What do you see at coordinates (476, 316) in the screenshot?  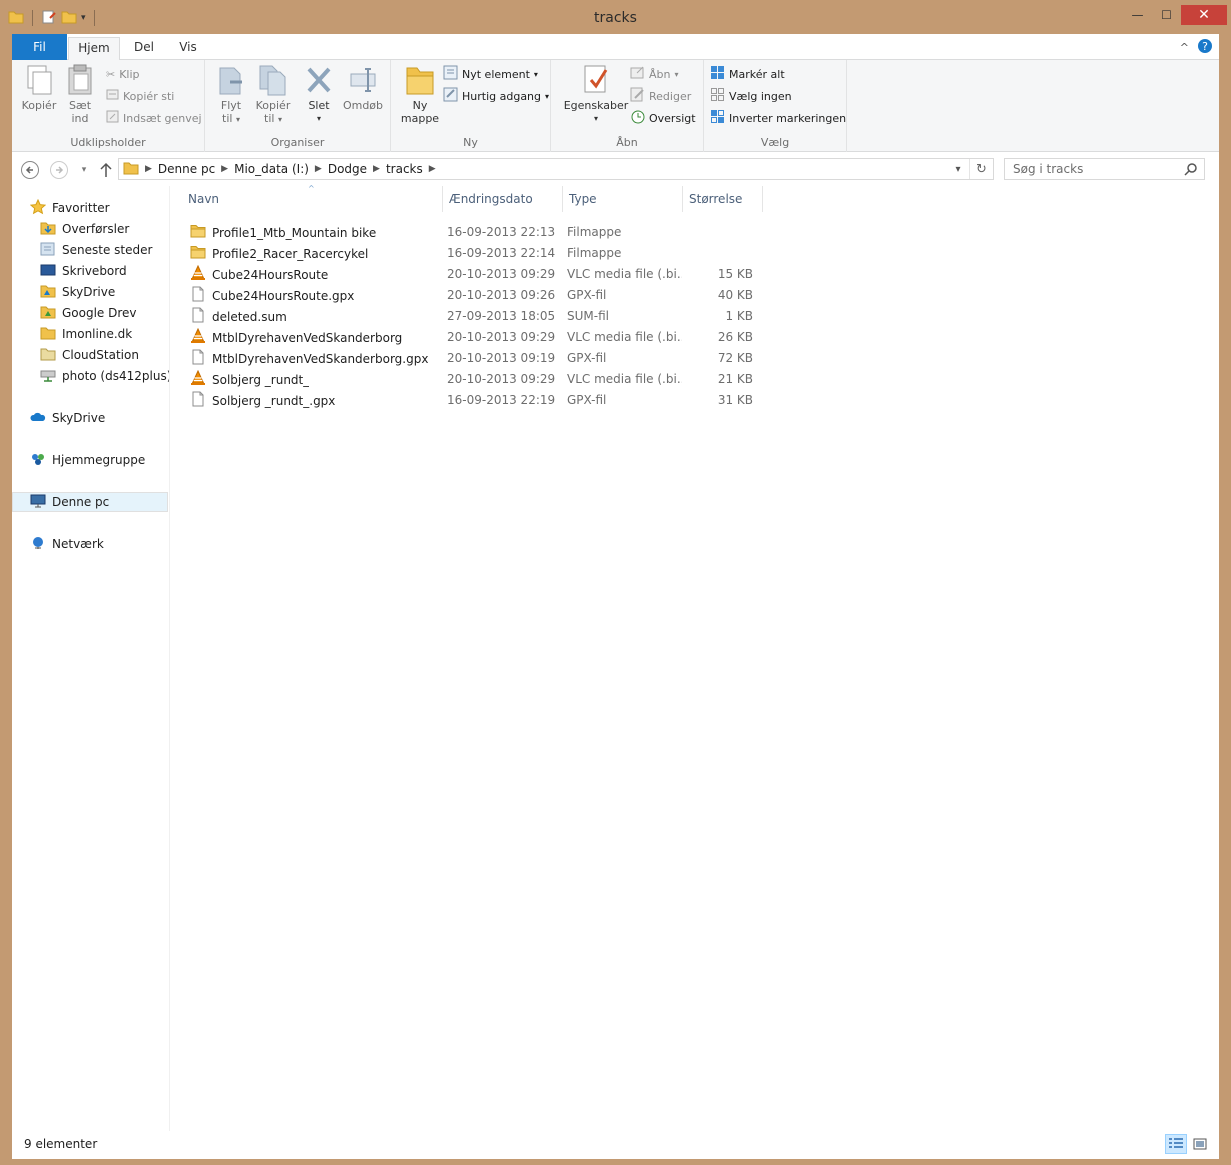 I see `file-row: deleted.sum 27-09-2013 18:05 SUM-fil 1 KB` at bounding box center [476, 316].